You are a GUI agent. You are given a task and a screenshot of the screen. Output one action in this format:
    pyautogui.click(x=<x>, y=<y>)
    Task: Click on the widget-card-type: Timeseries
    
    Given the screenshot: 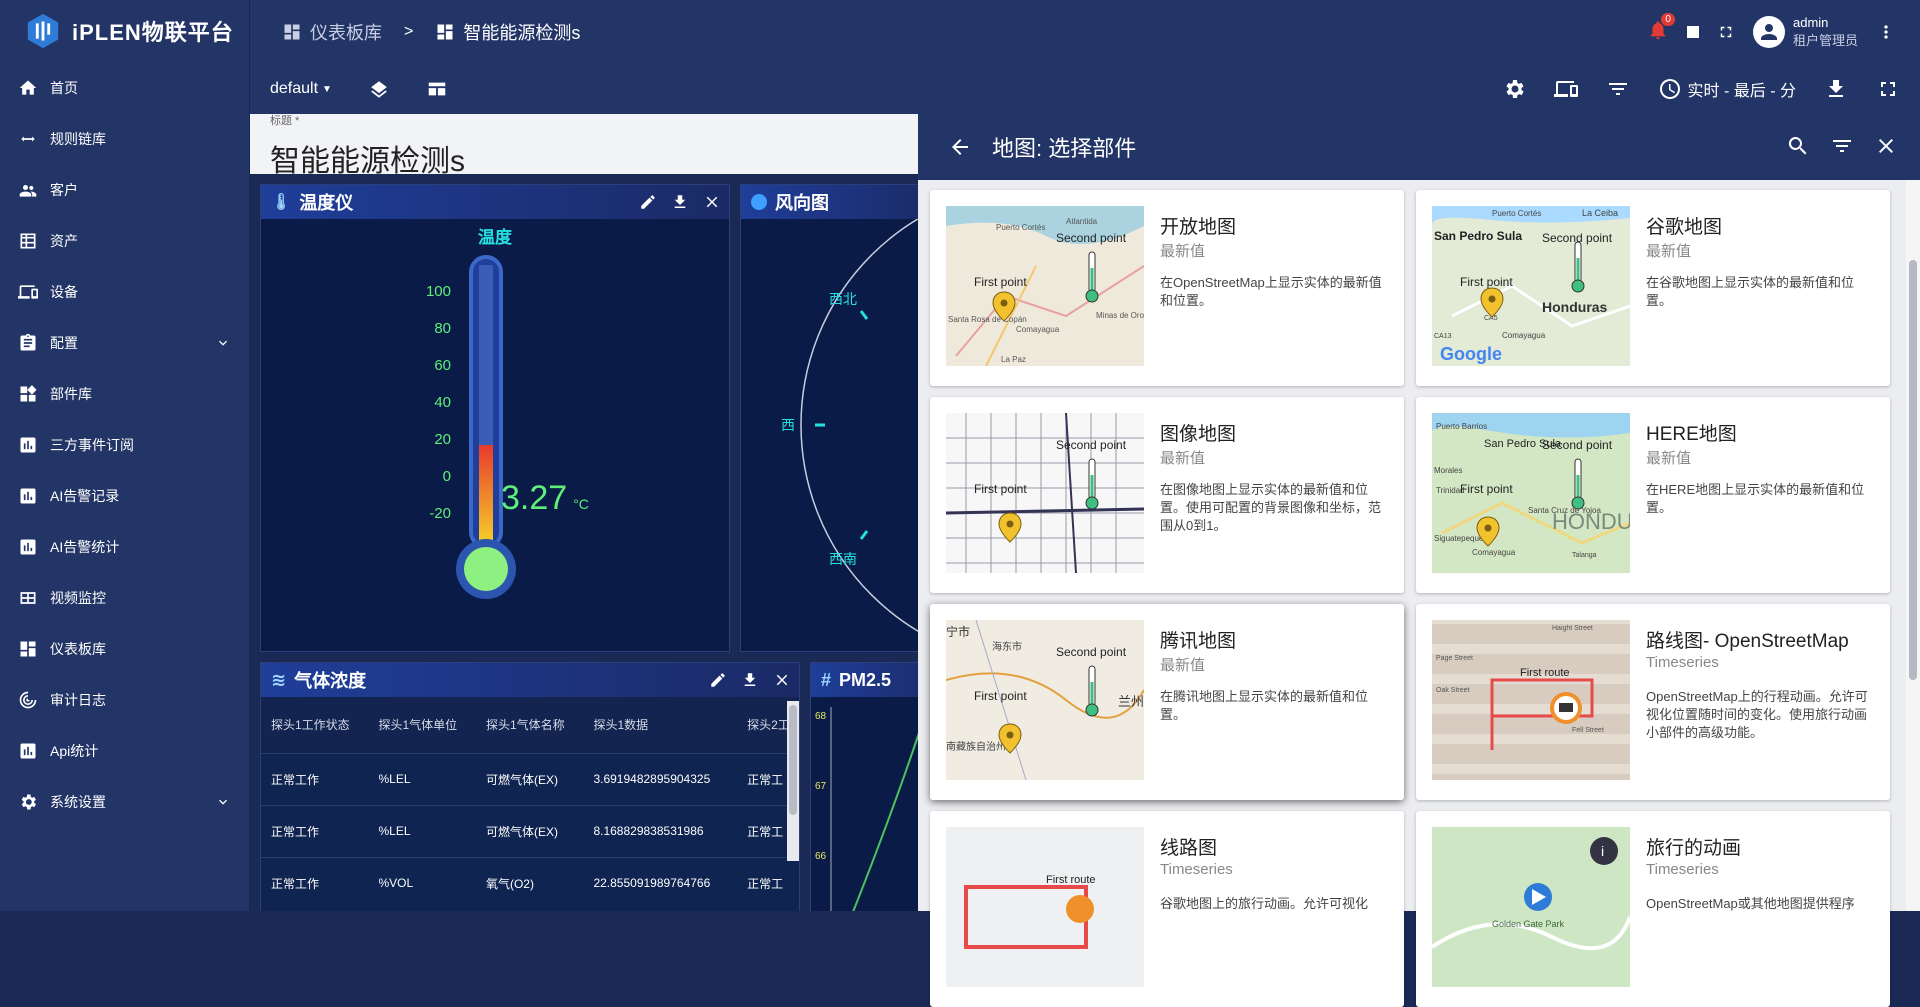 What is the action you would take?
    pyautogui.click(x=1682, y=662)
    